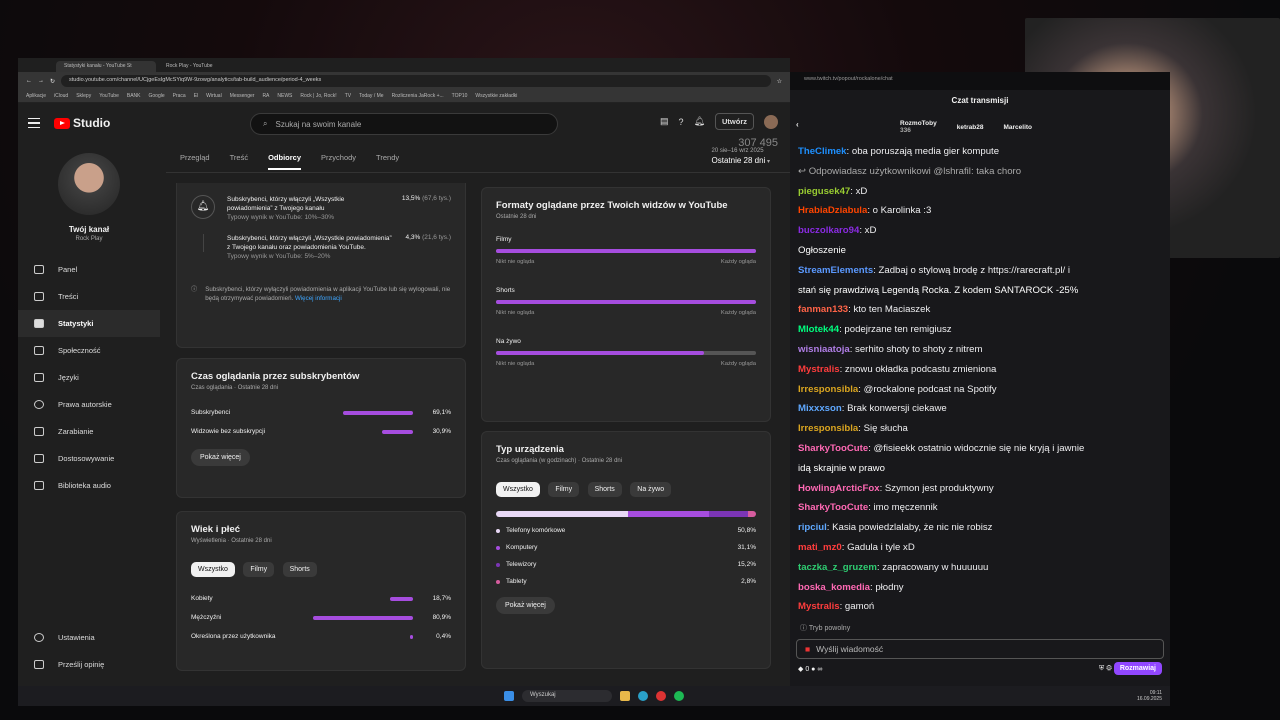  Describe the element at coordinates (89, 184) in the screenshot. I see `channel-avatar` at that location.